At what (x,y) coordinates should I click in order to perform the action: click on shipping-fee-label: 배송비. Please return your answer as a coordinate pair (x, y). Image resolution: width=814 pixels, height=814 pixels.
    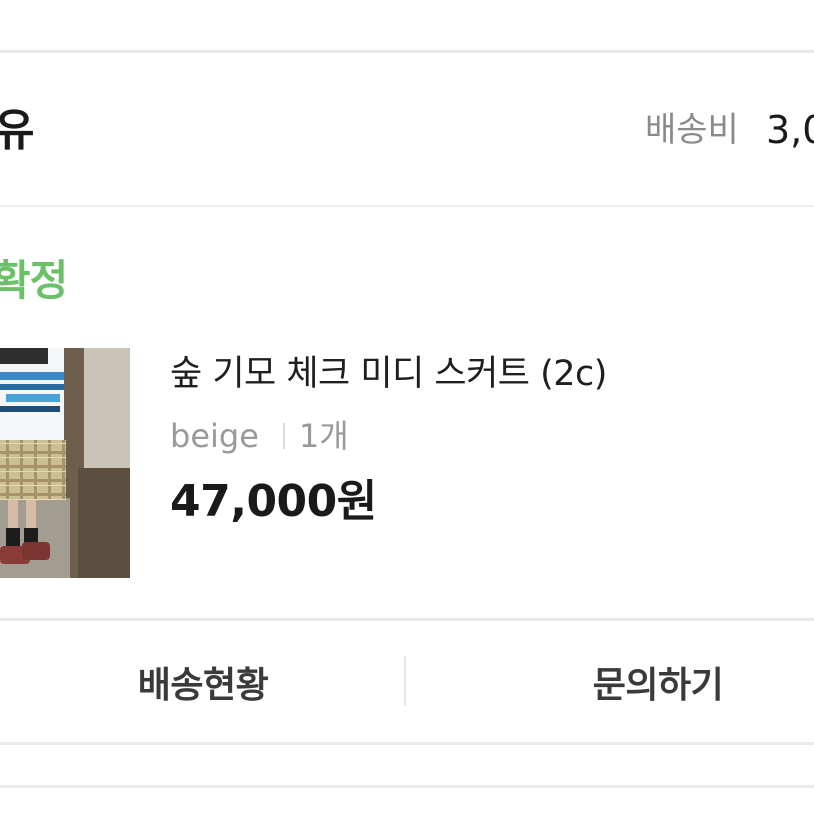
    Looking at the image, I should click on (692, 130).